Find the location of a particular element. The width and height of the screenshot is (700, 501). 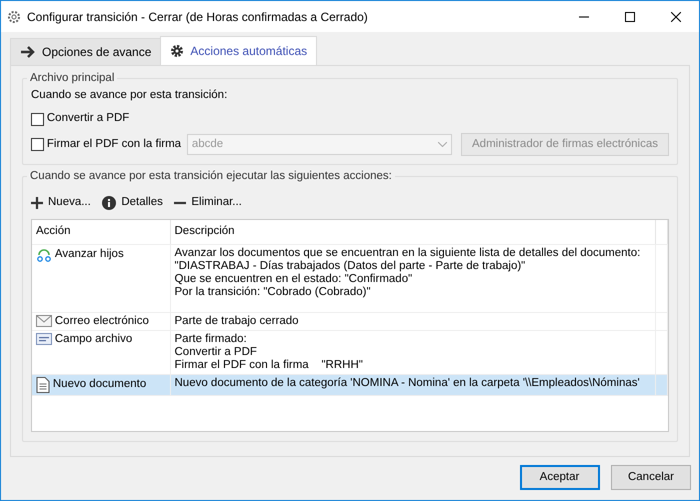

table-cell: Parte firmado: Convertir a PDF Firmar el PDF con la firma "RRHH" is located at coordinates (413, 352).